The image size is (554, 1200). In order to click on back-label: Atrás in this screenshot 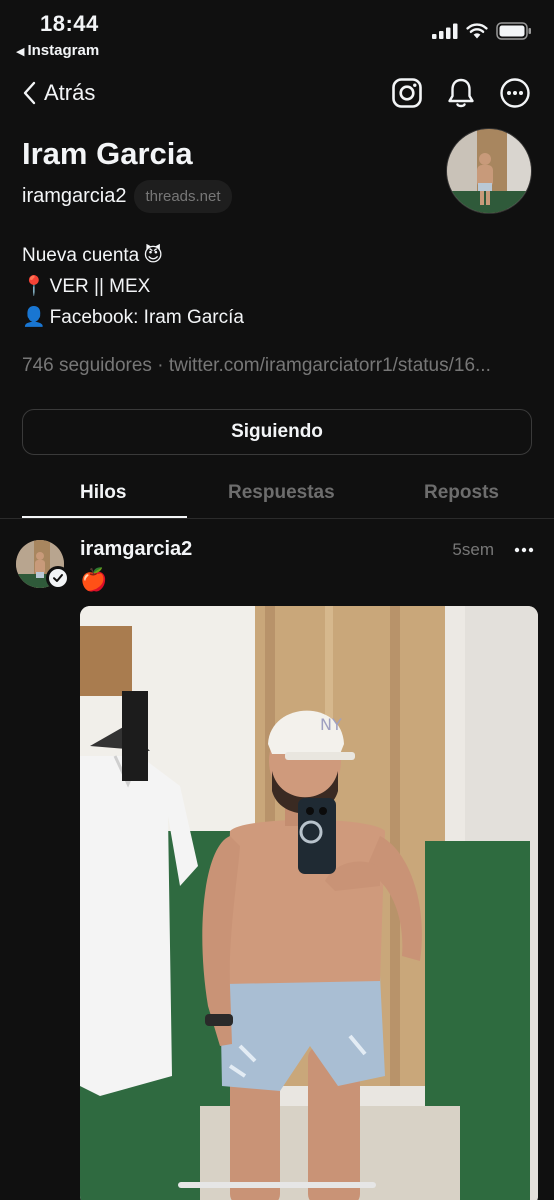, I will do `click(70, 92)`.